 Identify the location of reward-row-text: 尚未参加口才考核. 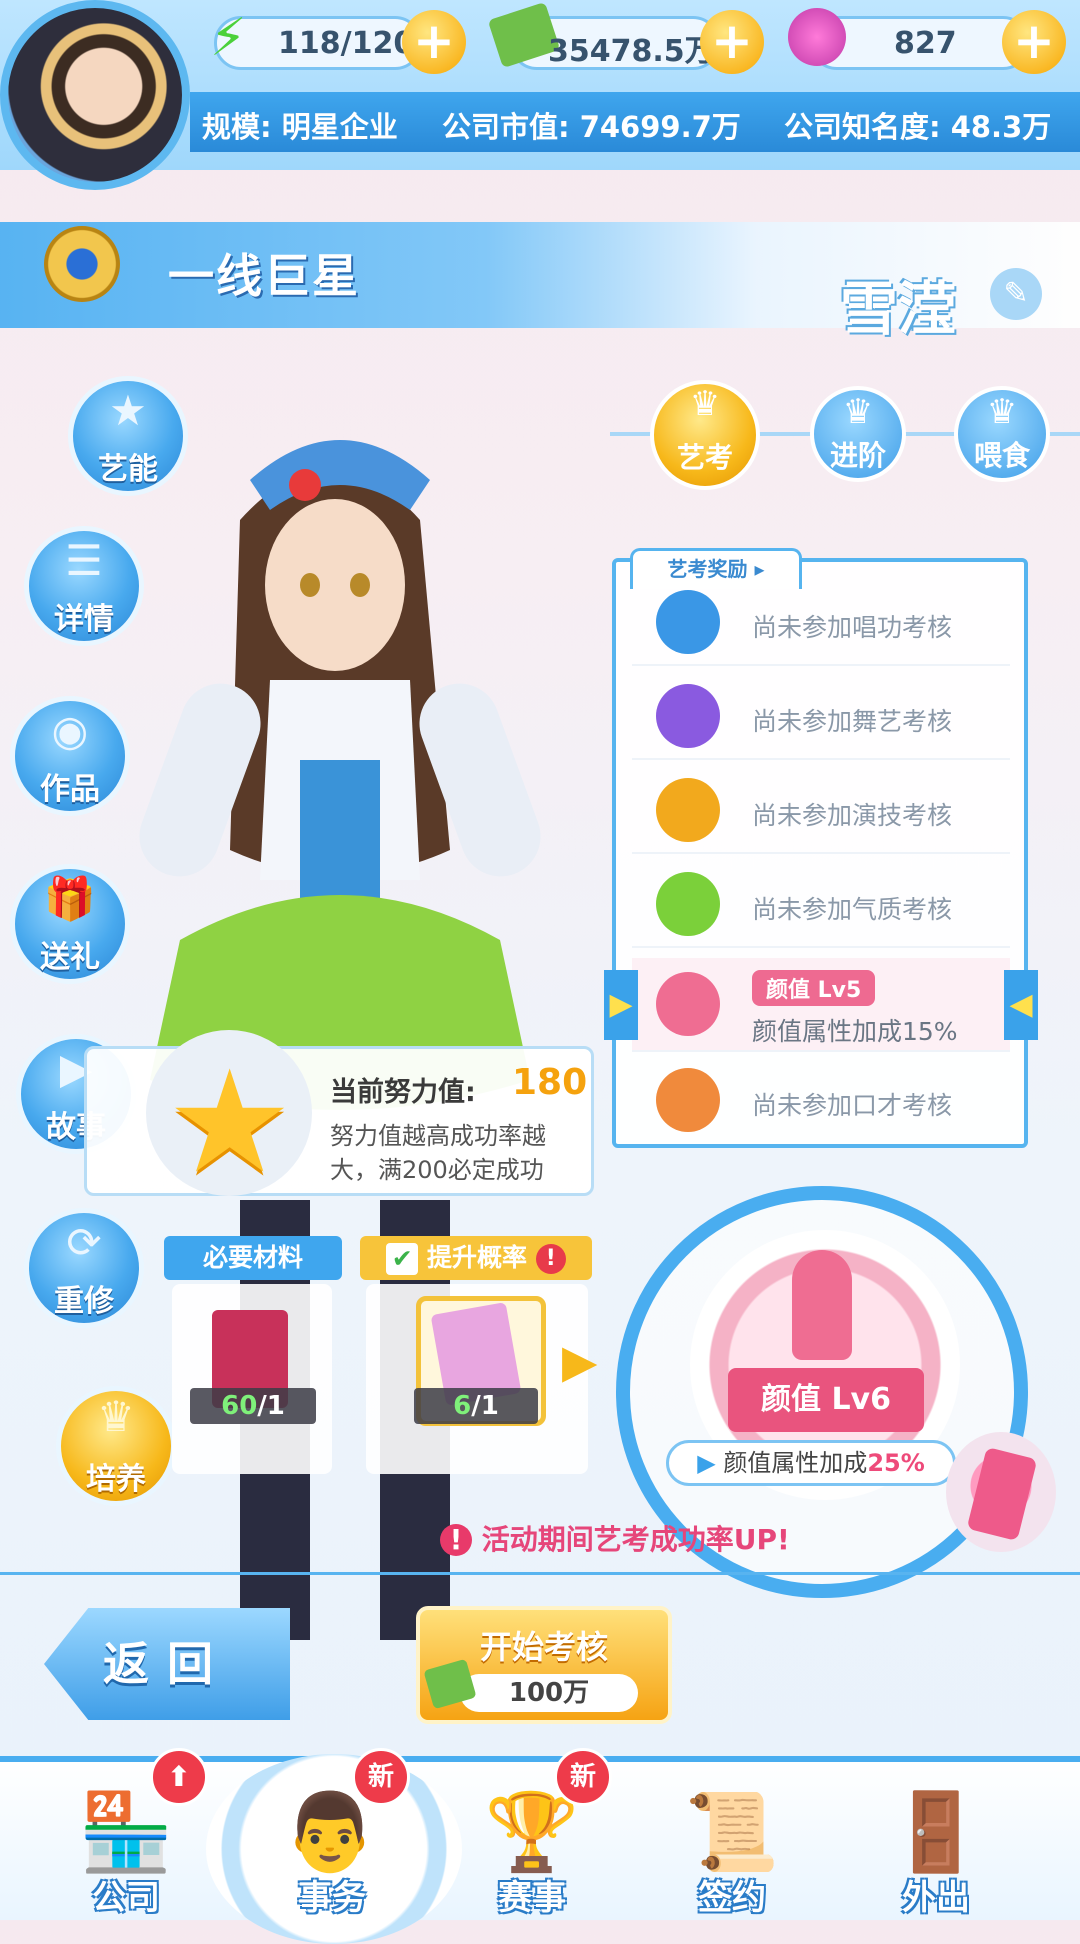
(852, 1105).